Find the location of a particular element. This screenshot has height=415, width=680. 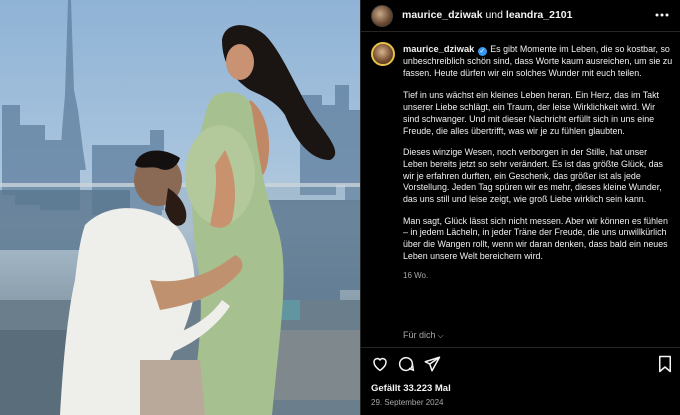

collab-username: leandra_2101 is located at coordinates (539, 15).